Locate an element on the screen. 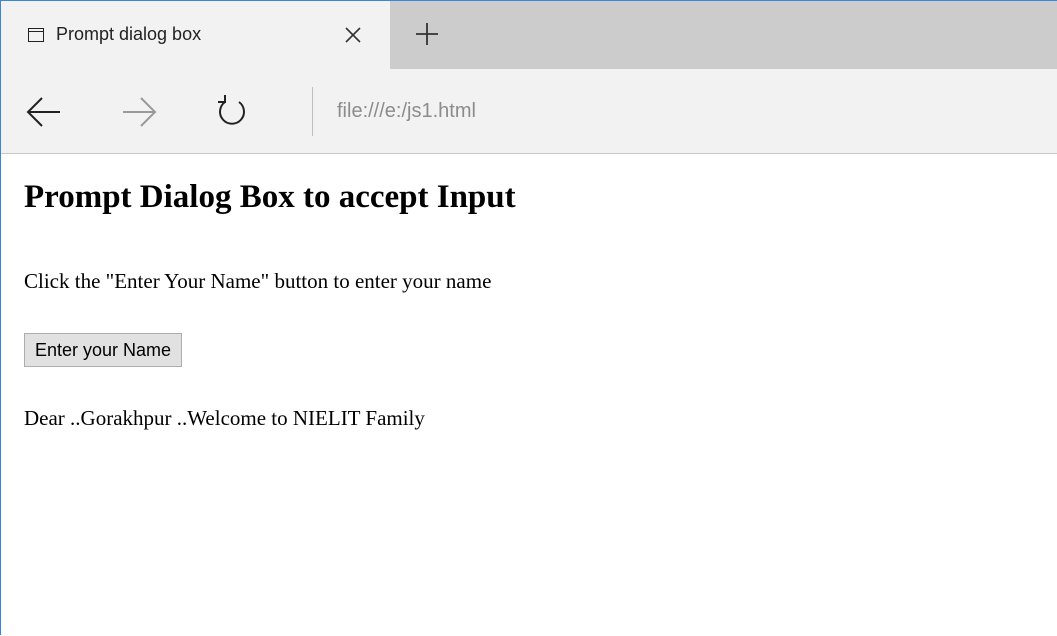 The height and width of the screenshot is (636, 1057). plus-icon is located at coordinates (427, 34).